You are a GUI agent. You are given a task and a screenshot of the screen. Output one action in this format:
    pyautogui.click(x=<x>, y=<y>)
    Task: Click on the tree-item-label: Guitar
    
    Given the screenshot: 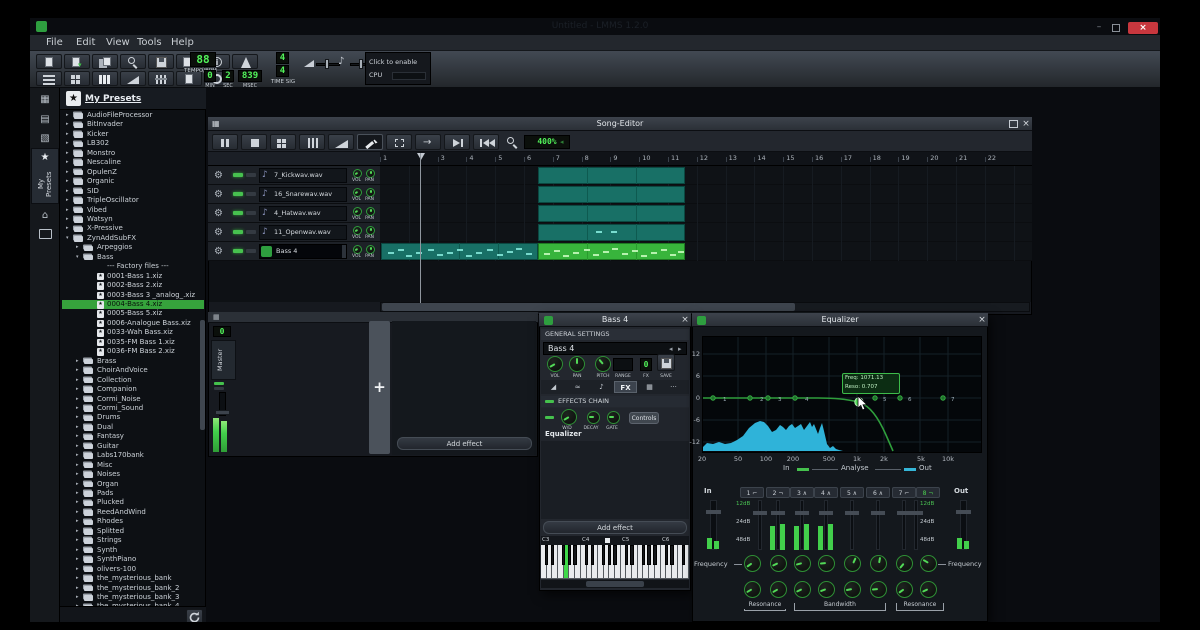 What is the action you would take?
    pyautogui.click(x=150, y=446)
    